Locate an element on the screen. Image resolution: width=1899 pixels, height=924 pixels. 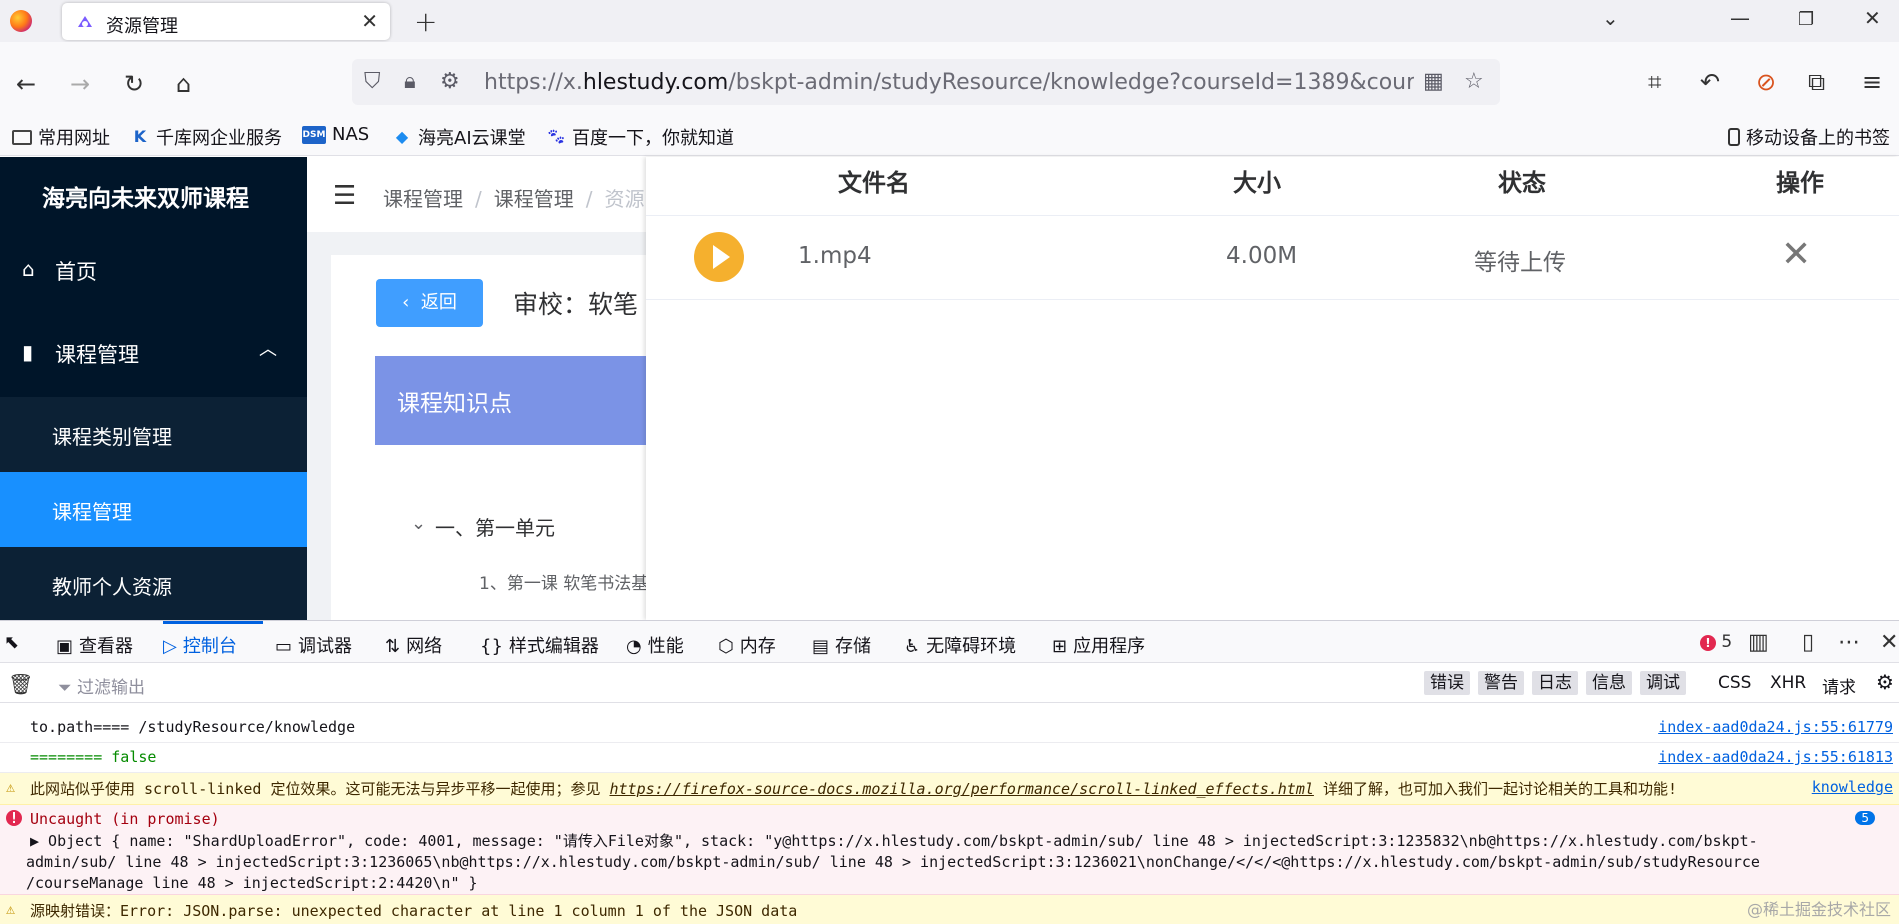
qr-code-icon: ▦ is located at coordinates (1433, 81).